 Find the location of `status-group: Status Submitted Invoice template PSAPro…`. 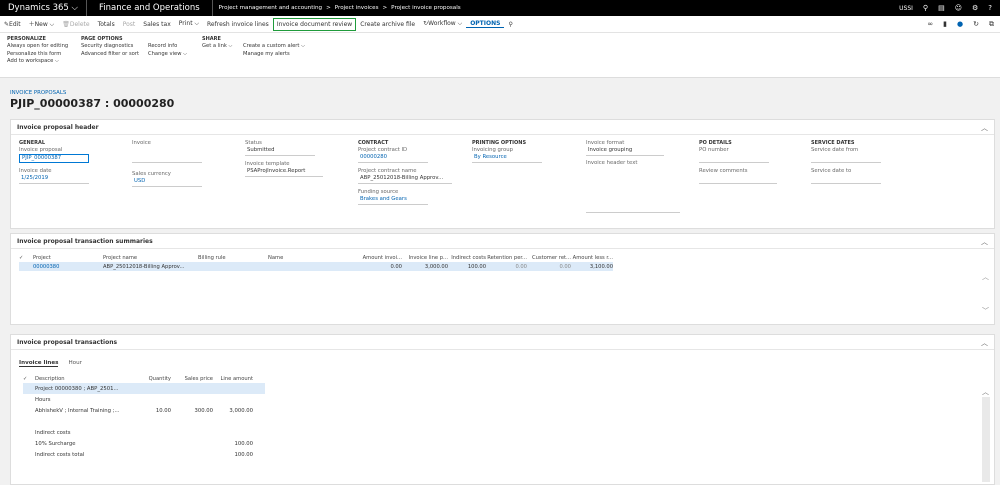

status-group: Status Submitted Invoice template PSAPro… is located at coordinates (284, 158).